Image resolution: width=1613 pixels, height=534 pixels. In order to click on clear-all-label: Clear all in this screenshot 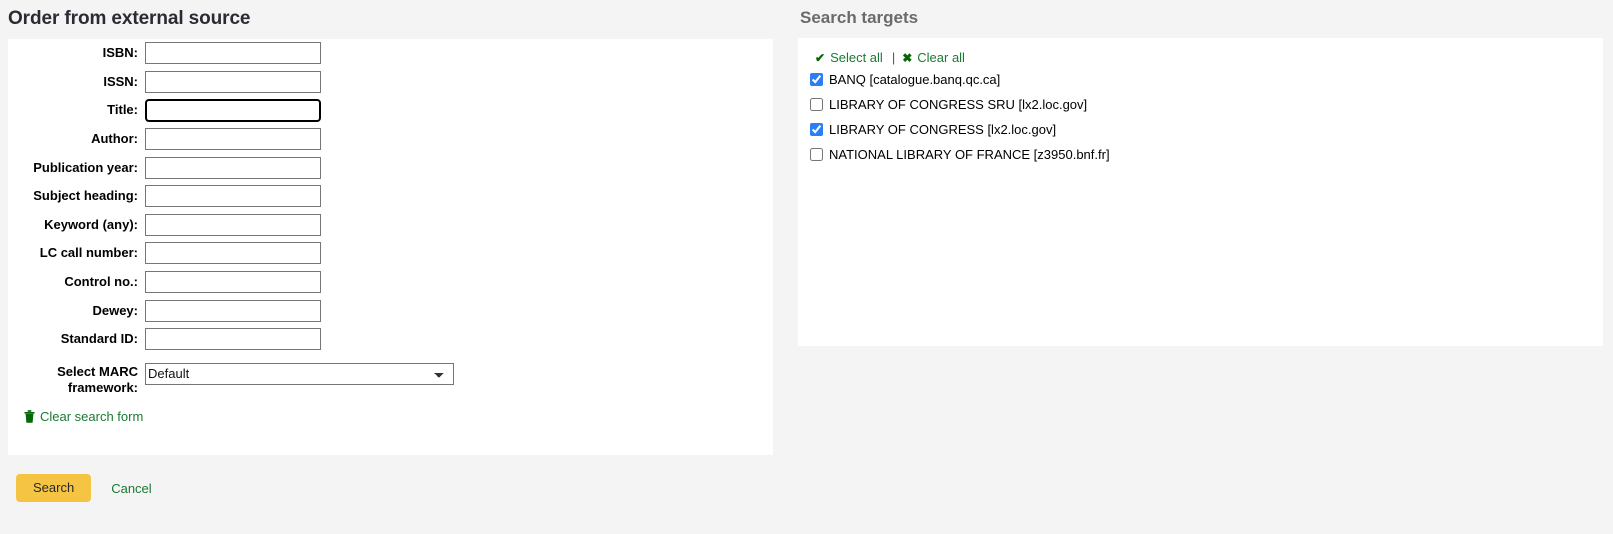, I will do `click(941, 57)`.